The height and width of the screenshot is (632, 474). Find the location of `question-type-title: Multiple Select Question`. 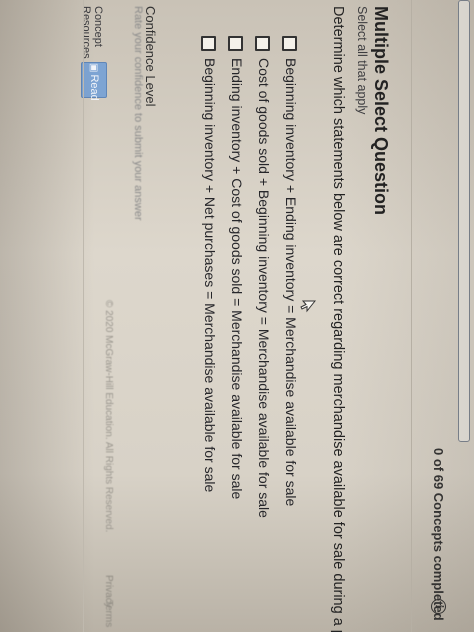

question-type-title: Multiple Select Question is located at coordinates (381, 111).